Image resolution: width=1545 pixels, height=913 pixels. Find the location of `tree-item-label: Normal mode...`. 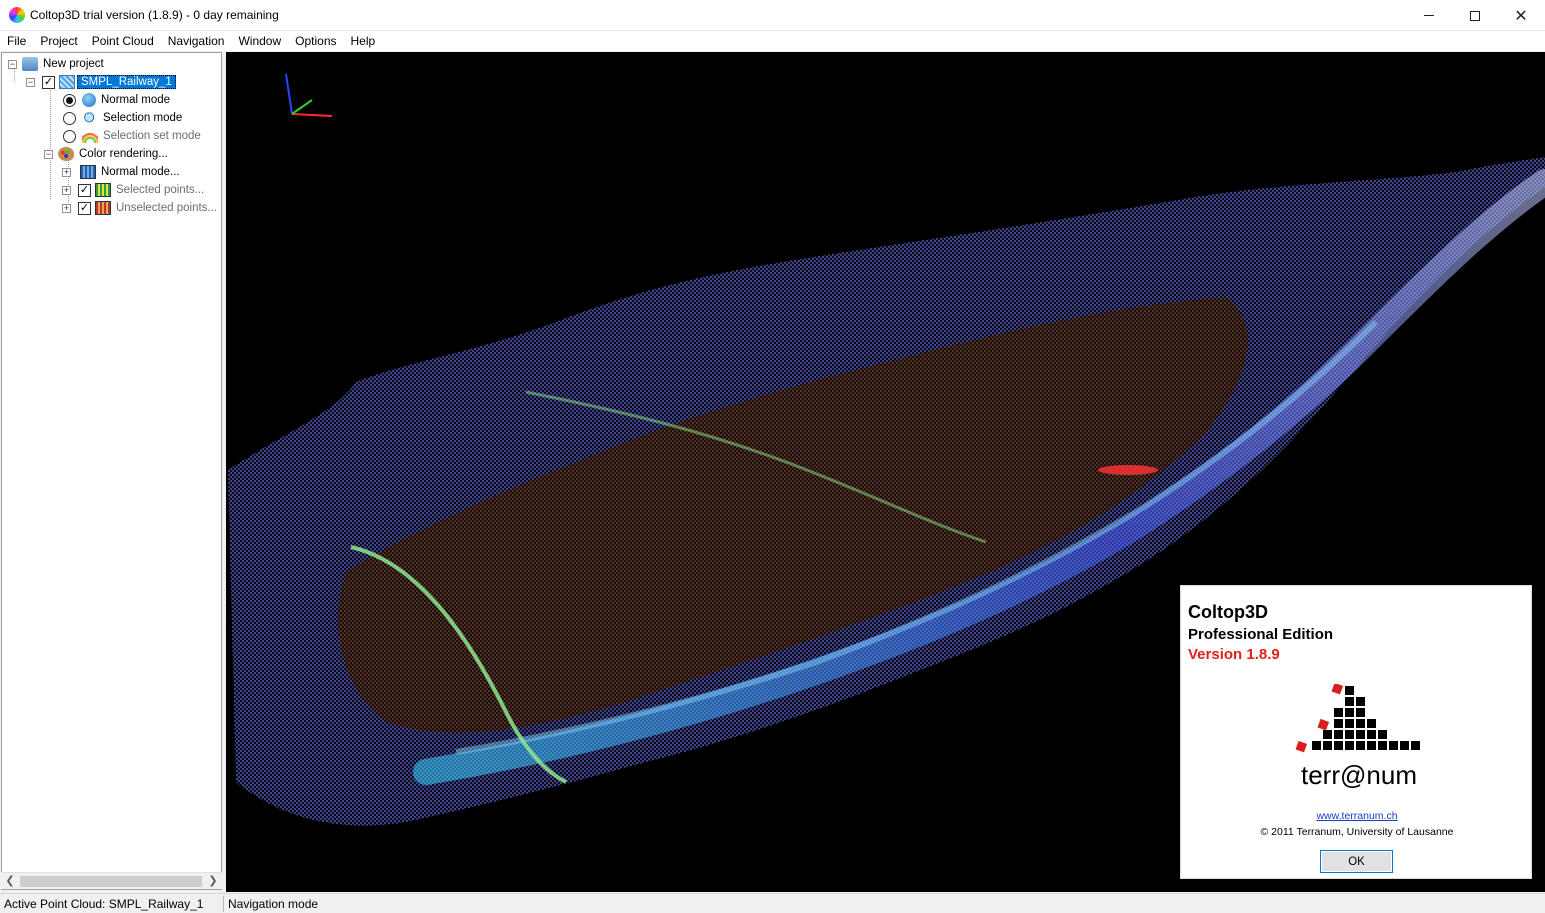

tree-item-label: Normal mode... is located at coordinates (140, 172).